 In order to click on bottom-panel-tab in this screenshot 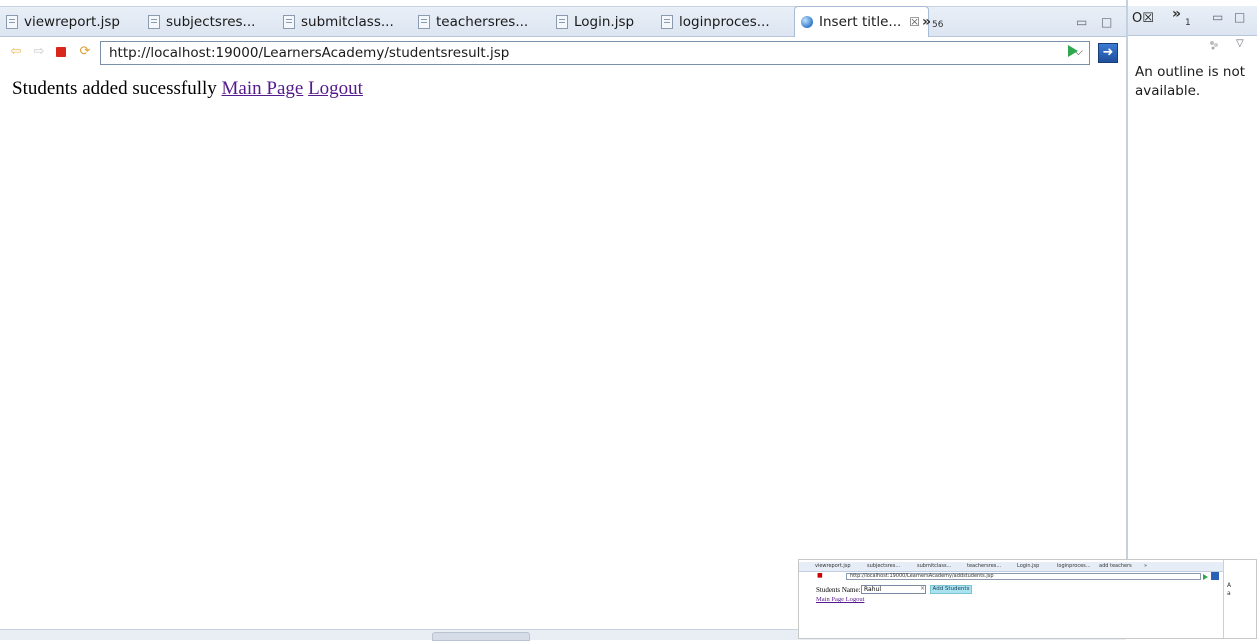, I will do `click(481, 636)`.